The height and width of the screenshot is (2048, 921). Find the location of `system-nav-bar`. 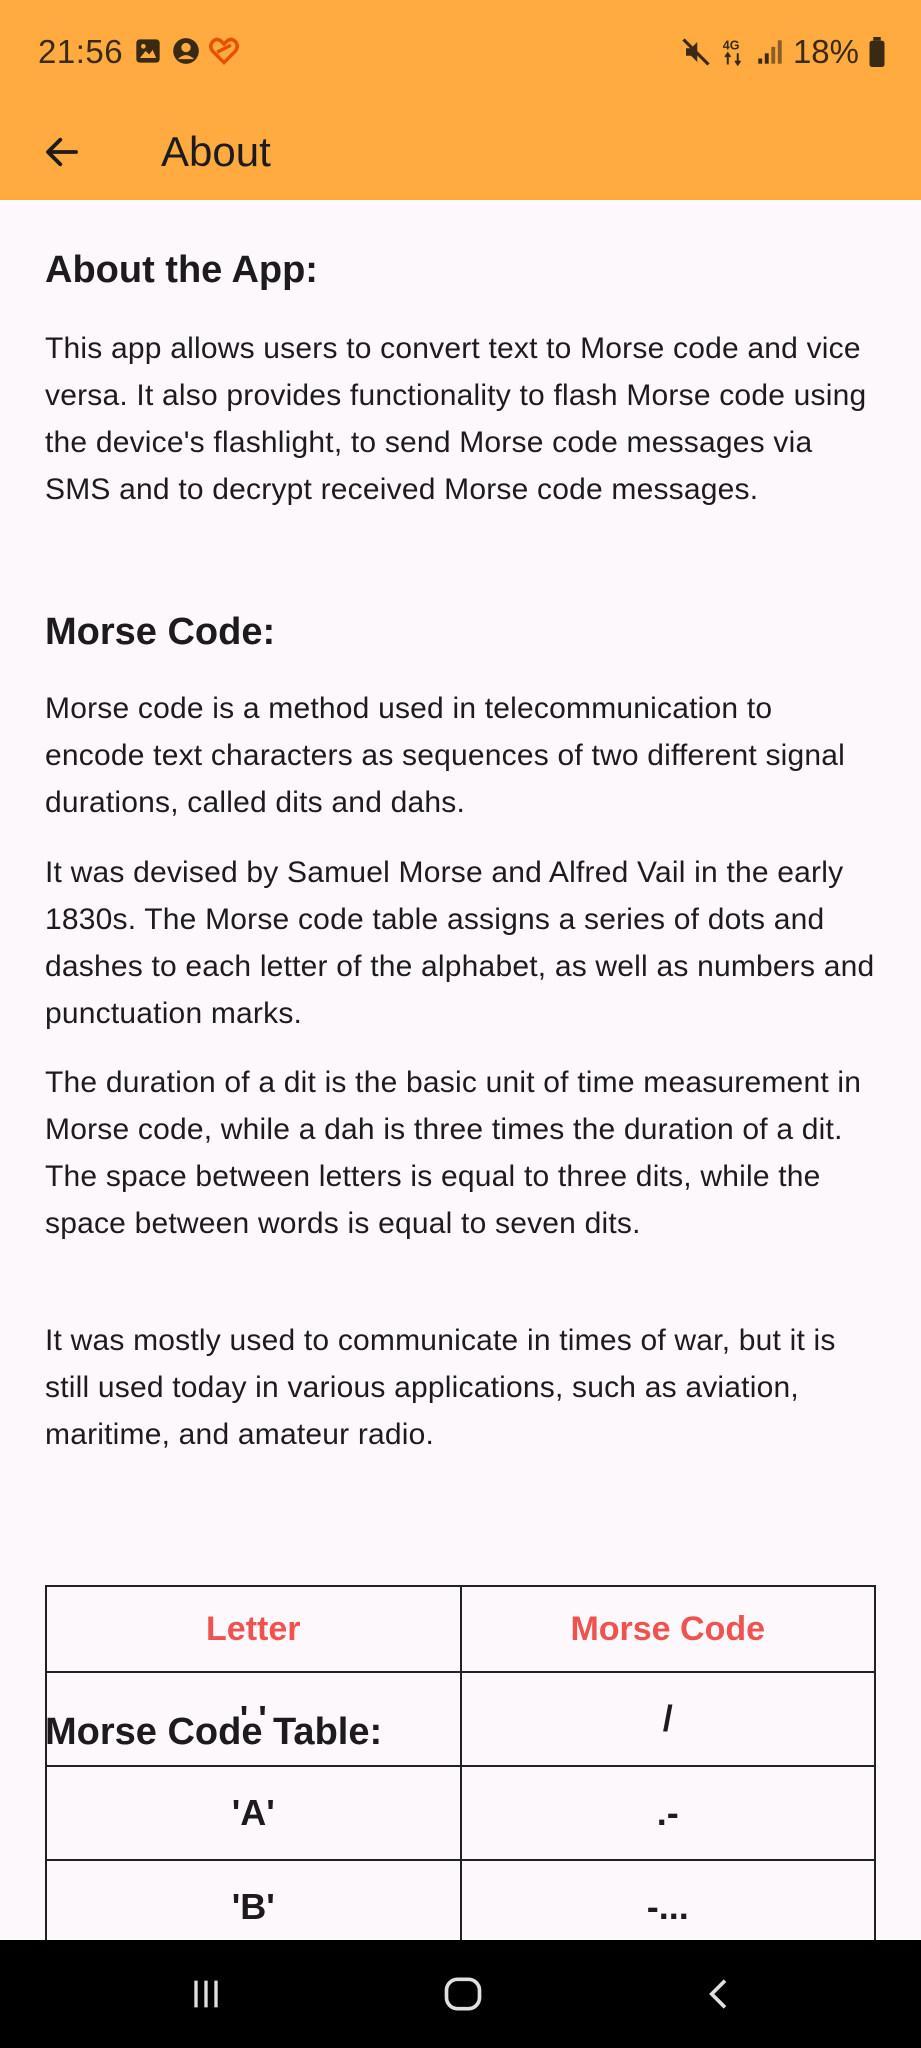

system-nav-bar is located at coordinates (460, 1994).